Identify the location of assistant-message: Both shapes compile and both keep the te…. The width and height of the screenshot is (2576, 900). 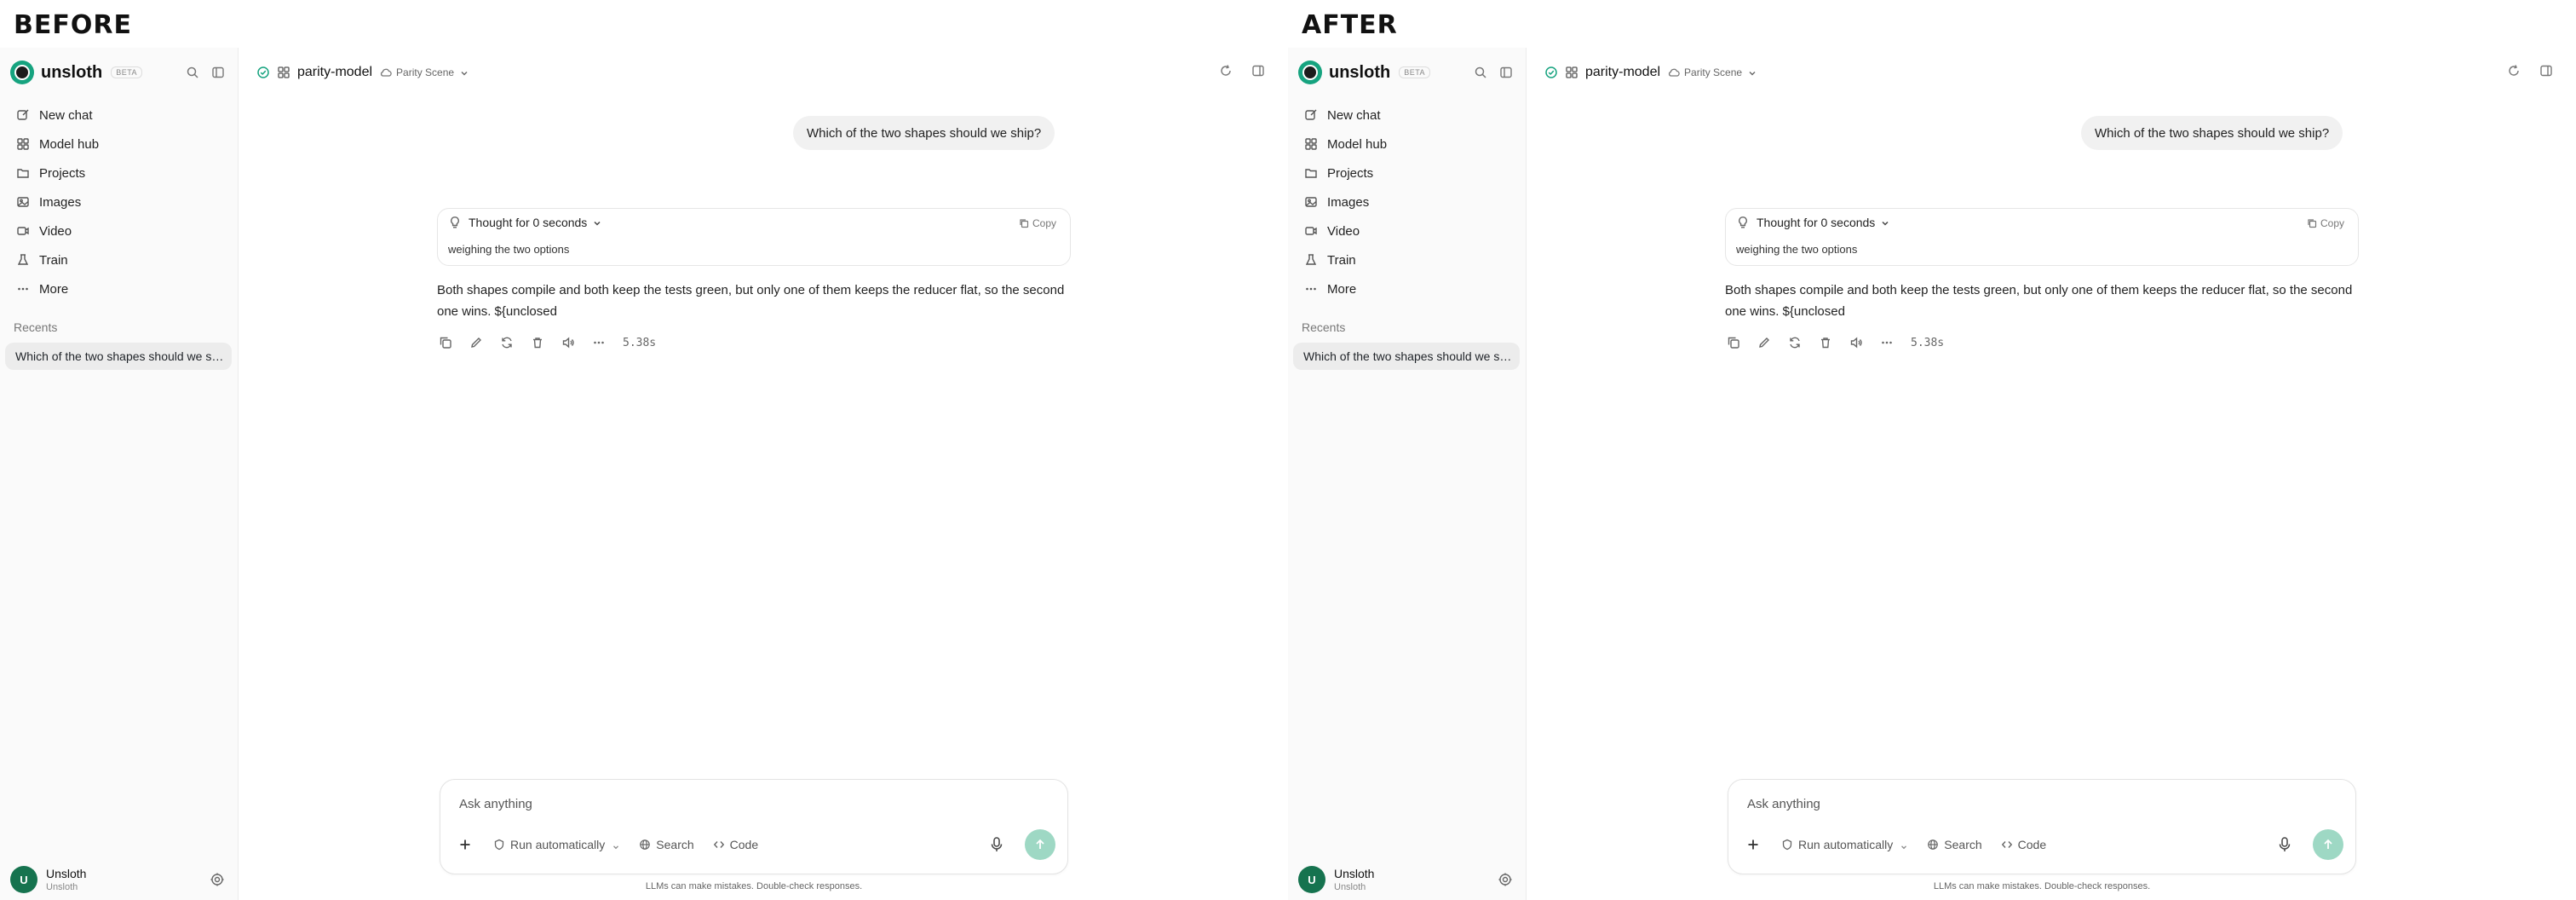
(2039, 301).